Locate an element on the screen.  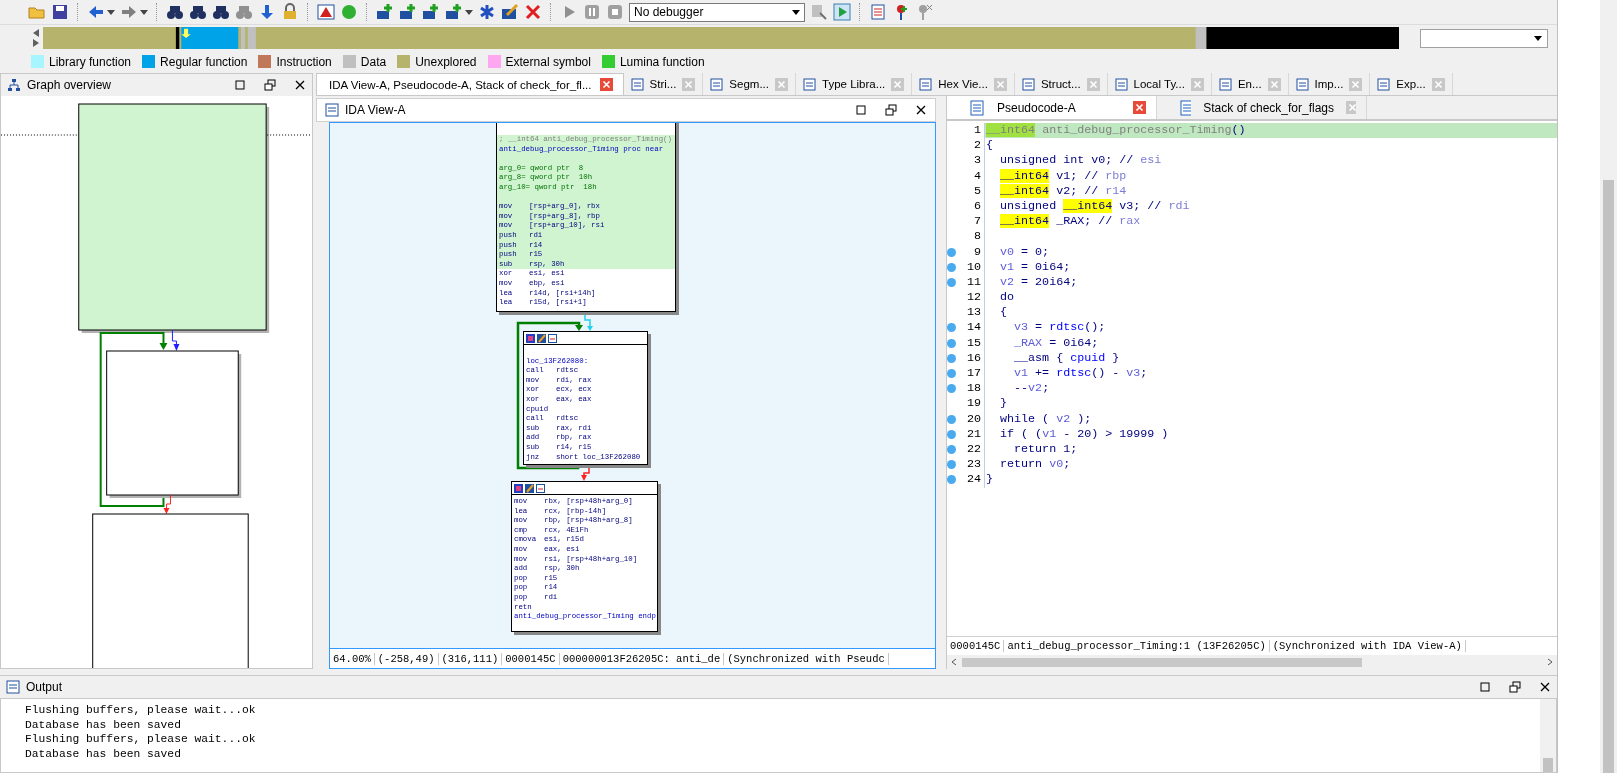
back-arrow-icon is located at coordinates (96, 12).